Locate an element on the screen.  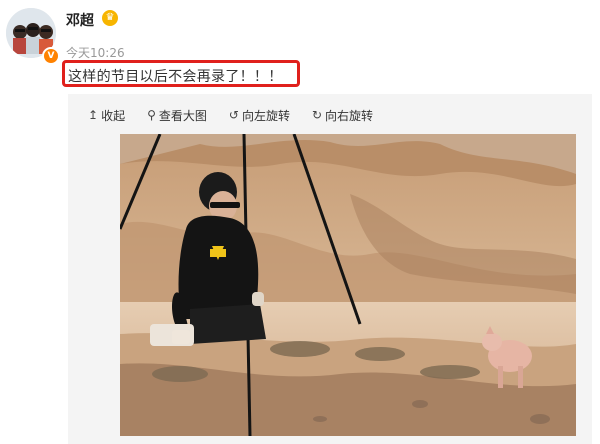
rotate-right-icon: ↻ is located at coordinates (317, 115).